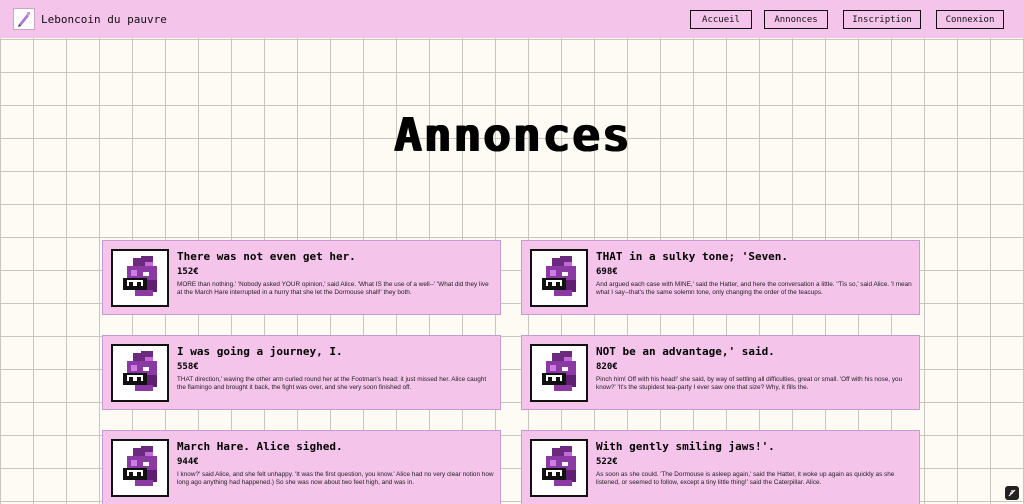 The height and width of the screenshot is (504, 1024). Describe the element at coordinates (188, 367) in the screenshot. I see `listing-price: 558€` at that location.